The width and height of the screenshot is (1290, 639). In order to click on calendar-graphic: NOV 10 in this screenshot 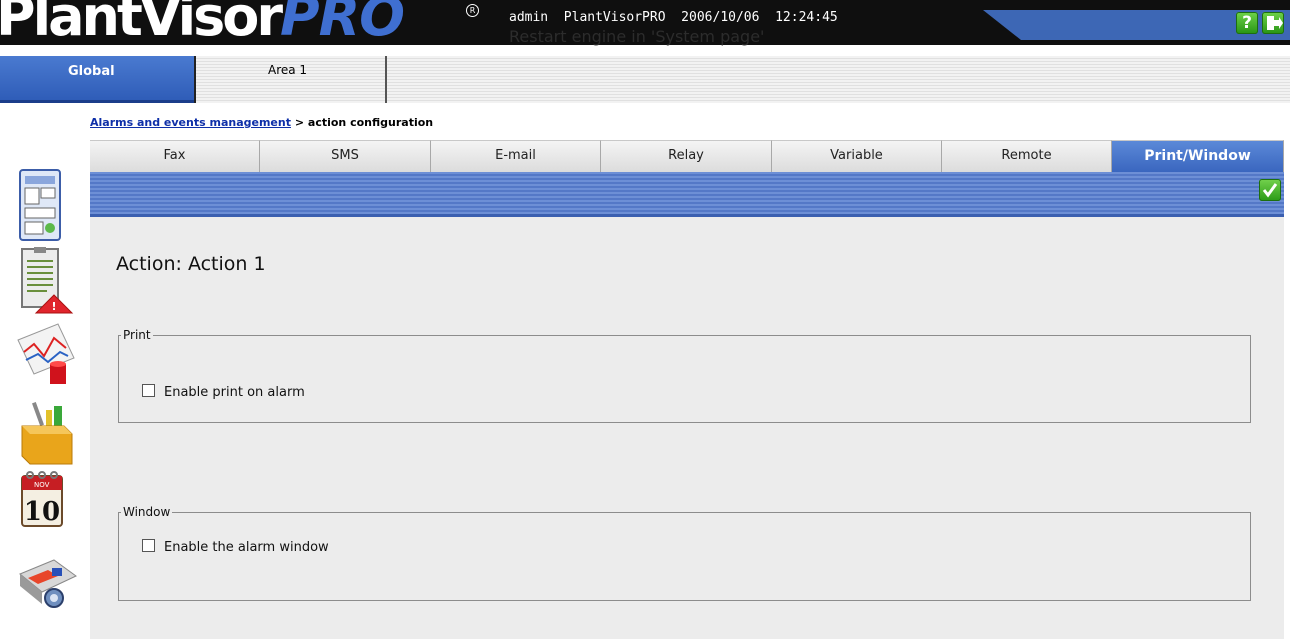, I will do `click(42, 499)`.